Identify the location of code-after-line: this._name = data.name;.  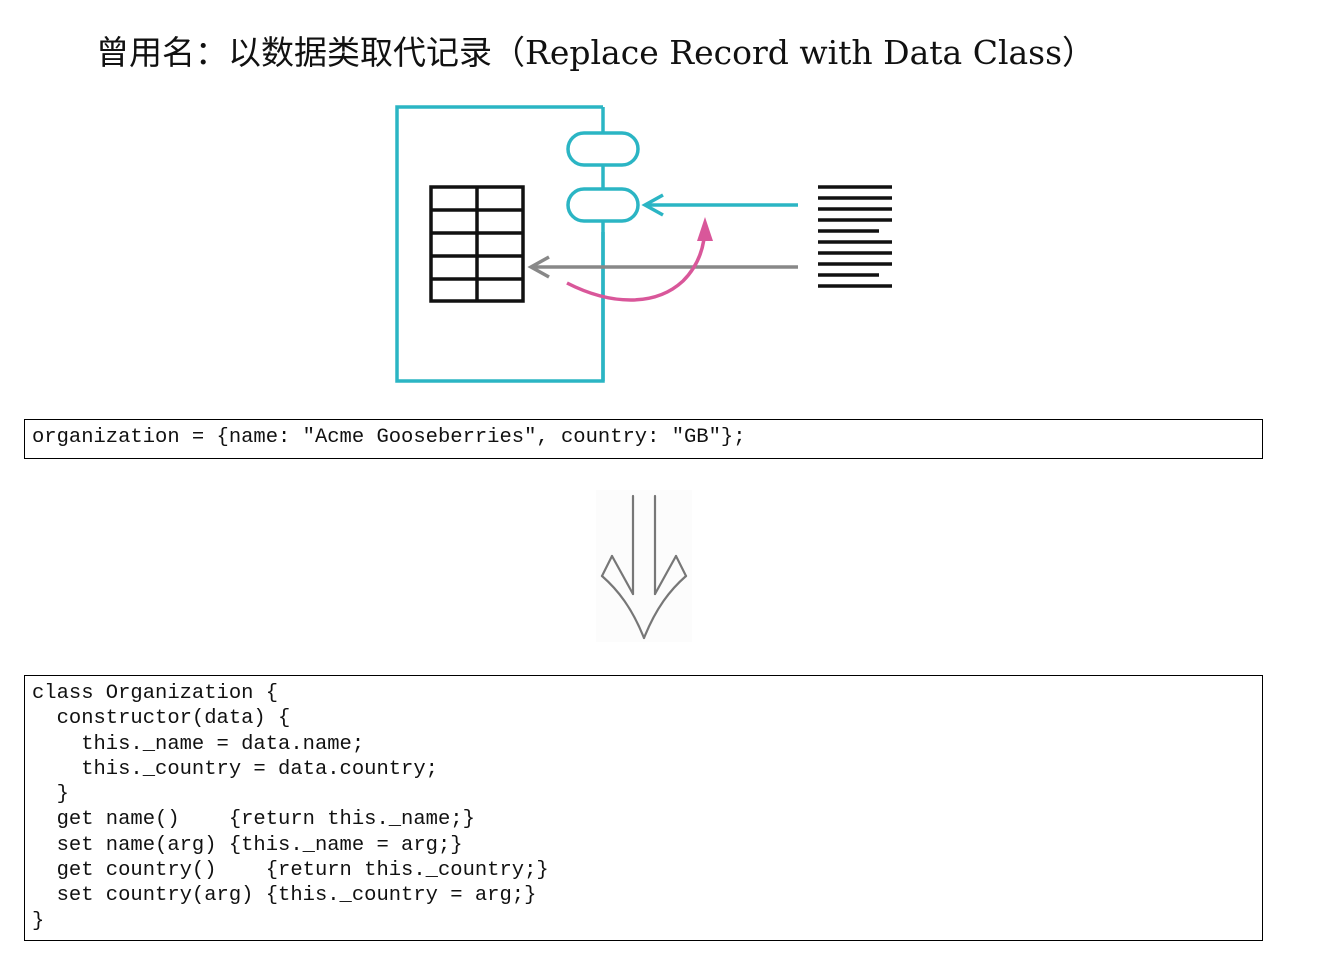
(198, 744).